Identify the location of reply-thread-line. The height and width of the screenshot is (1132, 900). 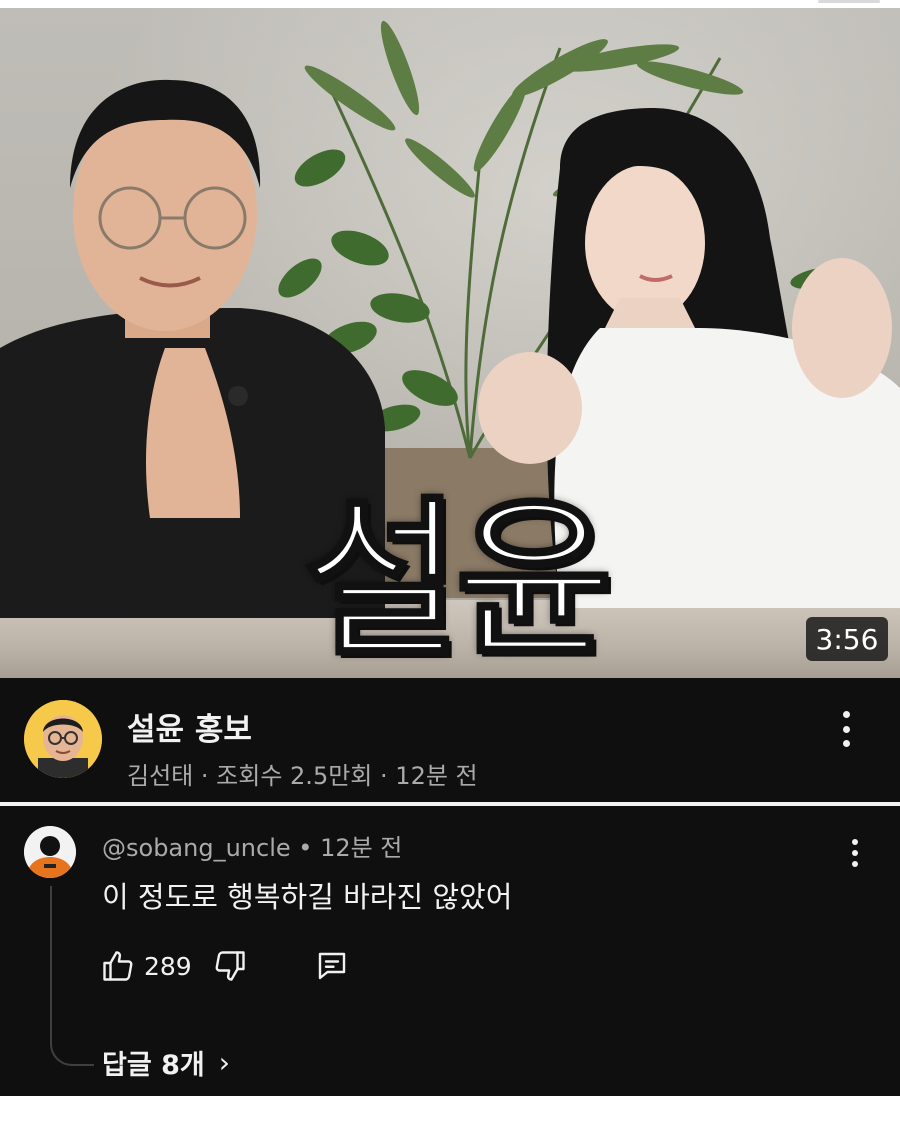
(72, 976).